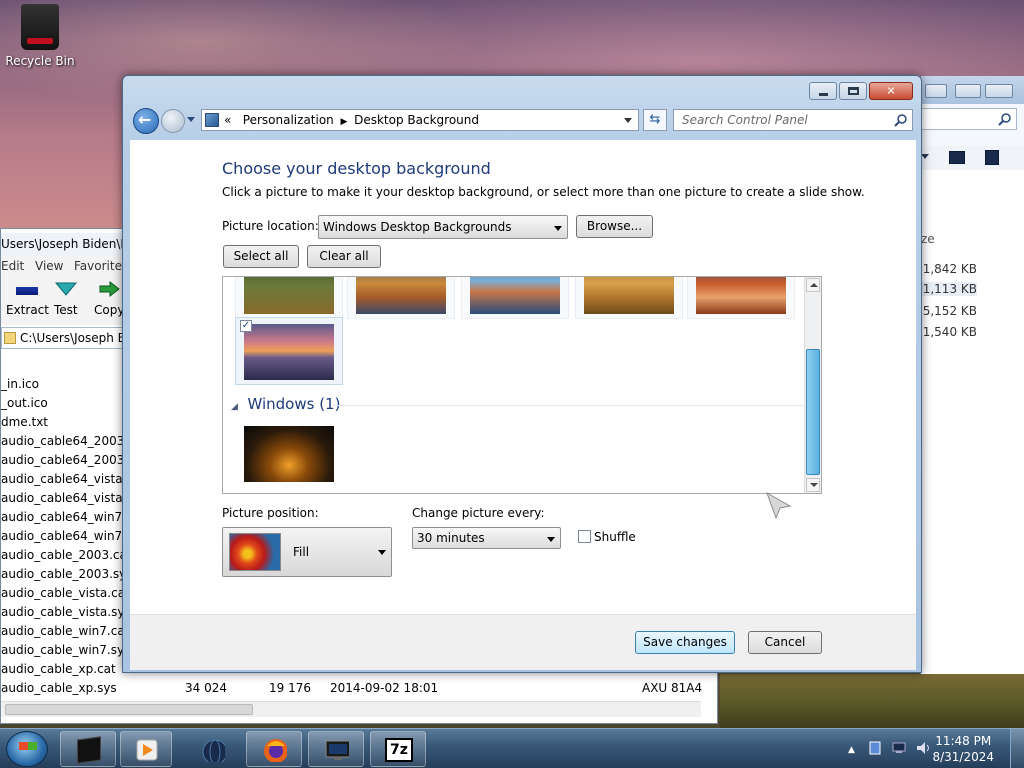 This screenshot has height=768, width=1024. Describe the element at coordinates (928, 239) in the screenshot. I see `size-column-header: ze` at that location.